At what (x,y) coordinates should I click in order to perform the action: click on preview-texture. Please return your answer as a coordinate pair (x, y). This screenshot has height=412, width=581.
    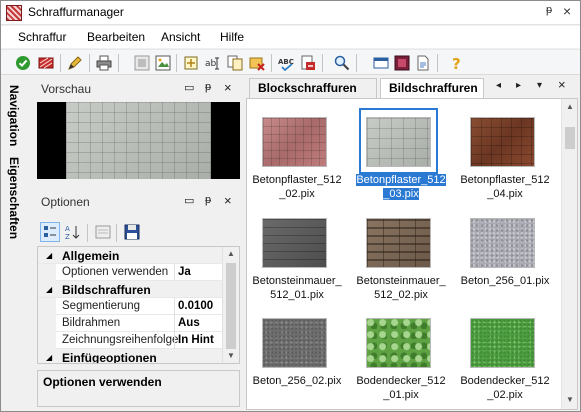
    Looking at the image, I should click on (138, 140).